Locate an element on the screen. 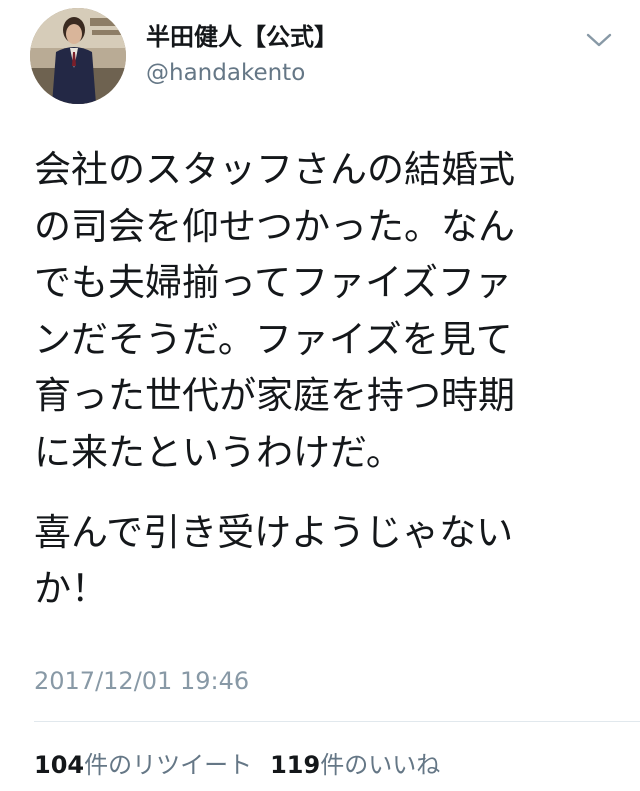  avatar-photo is located at coordinates (78, 56).